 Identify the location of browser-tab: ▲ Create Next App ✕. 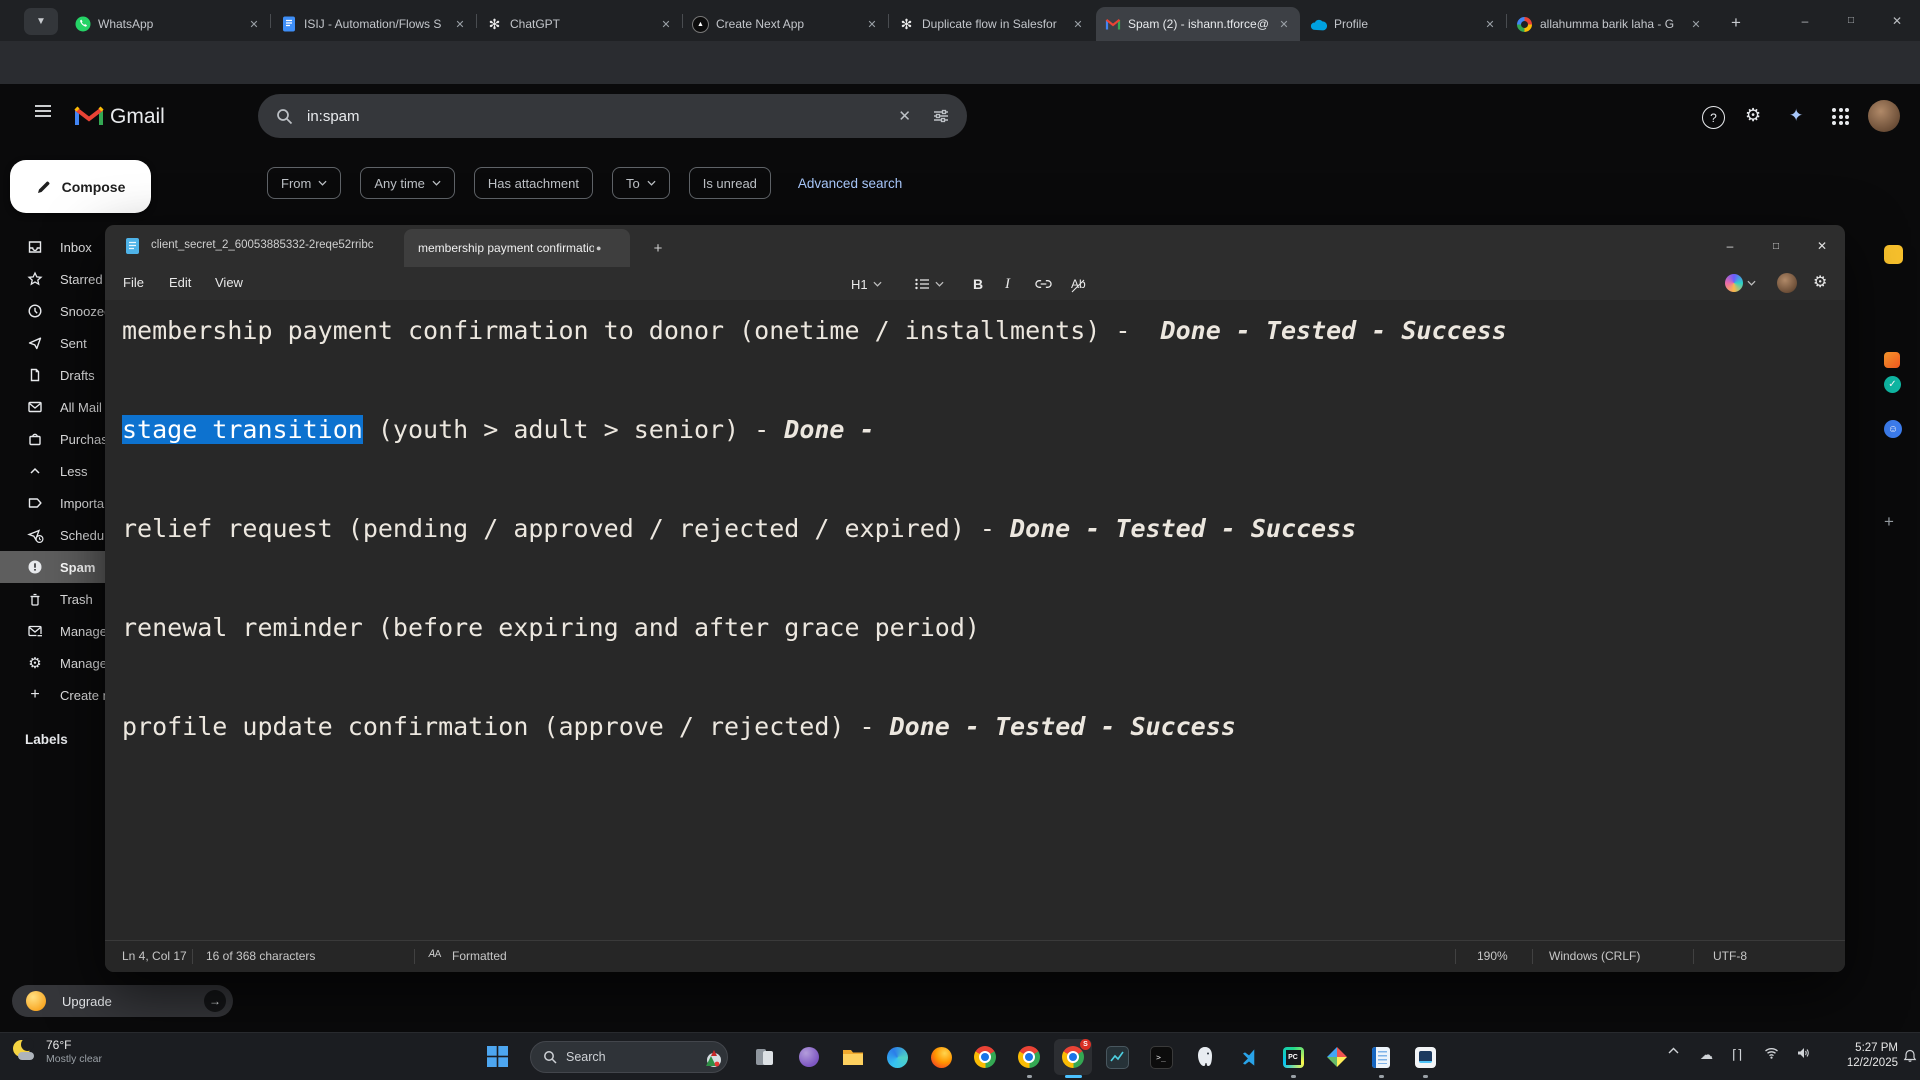
(786, 24).